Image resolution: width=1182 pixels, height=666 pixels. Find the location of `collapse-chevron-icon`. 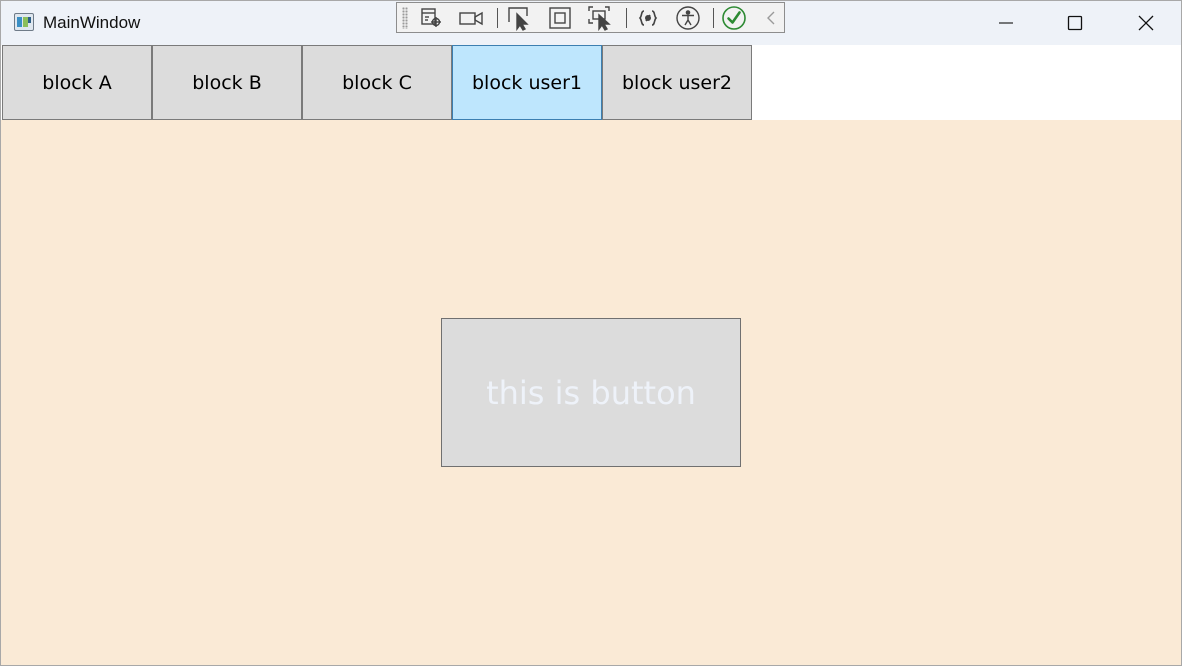

collapse-chevron-icon is located at coordinates (771, 18).